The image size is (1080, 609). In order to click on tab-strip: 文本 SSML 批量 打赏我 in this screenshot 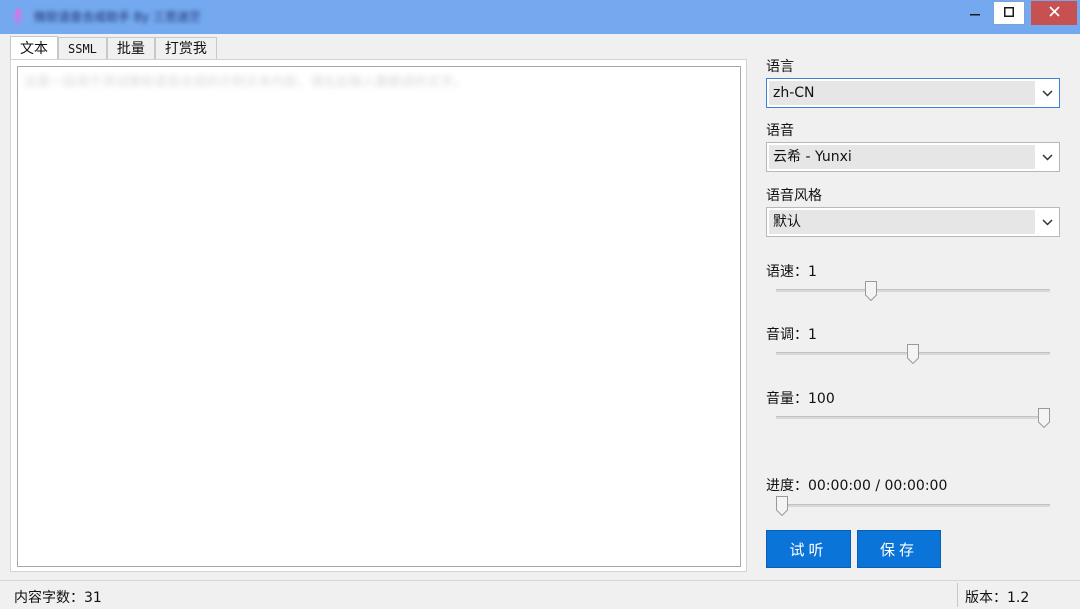, I will do `click(113, 48)`.